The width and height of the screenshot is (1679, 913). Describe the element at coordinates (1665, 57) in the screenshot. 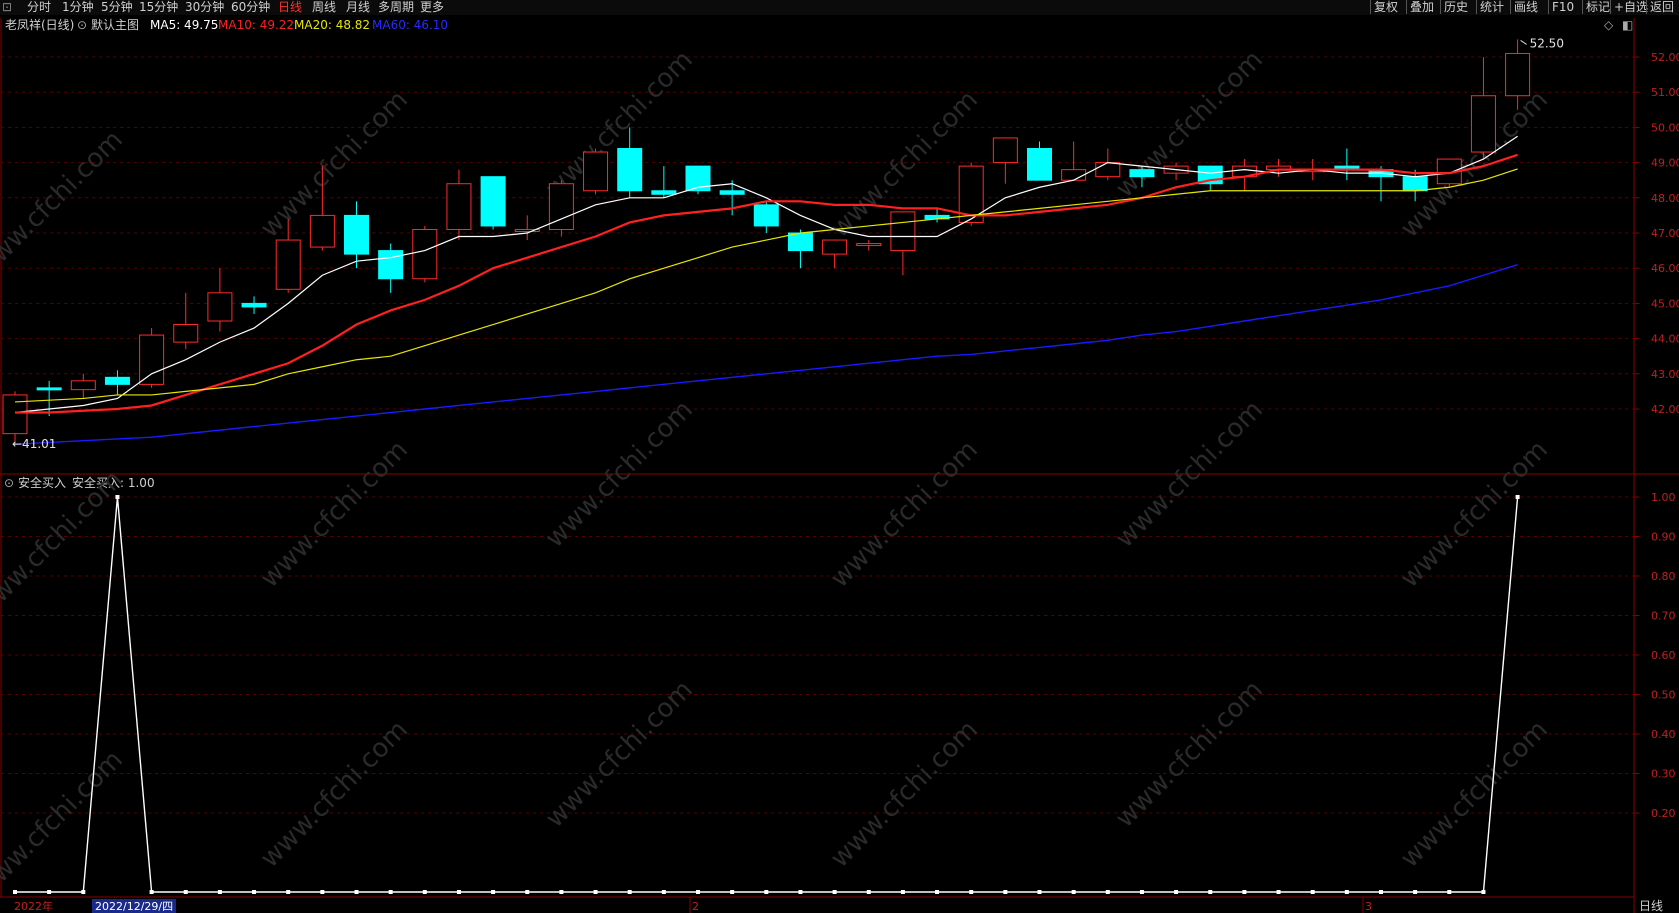

I see `price-tick-label: 52.00` at that location.